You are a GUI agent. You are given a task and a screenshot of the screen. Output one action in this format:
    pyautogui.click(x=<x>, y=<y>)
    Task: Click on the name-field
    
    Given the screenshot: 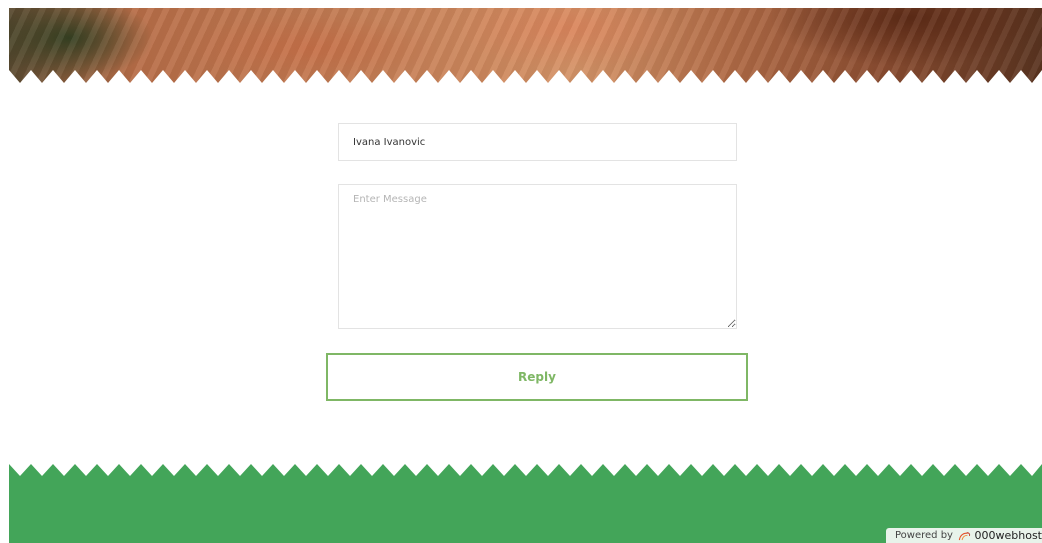 What is the action you would take?
    pyautogui.click(x=537, y=142)
    